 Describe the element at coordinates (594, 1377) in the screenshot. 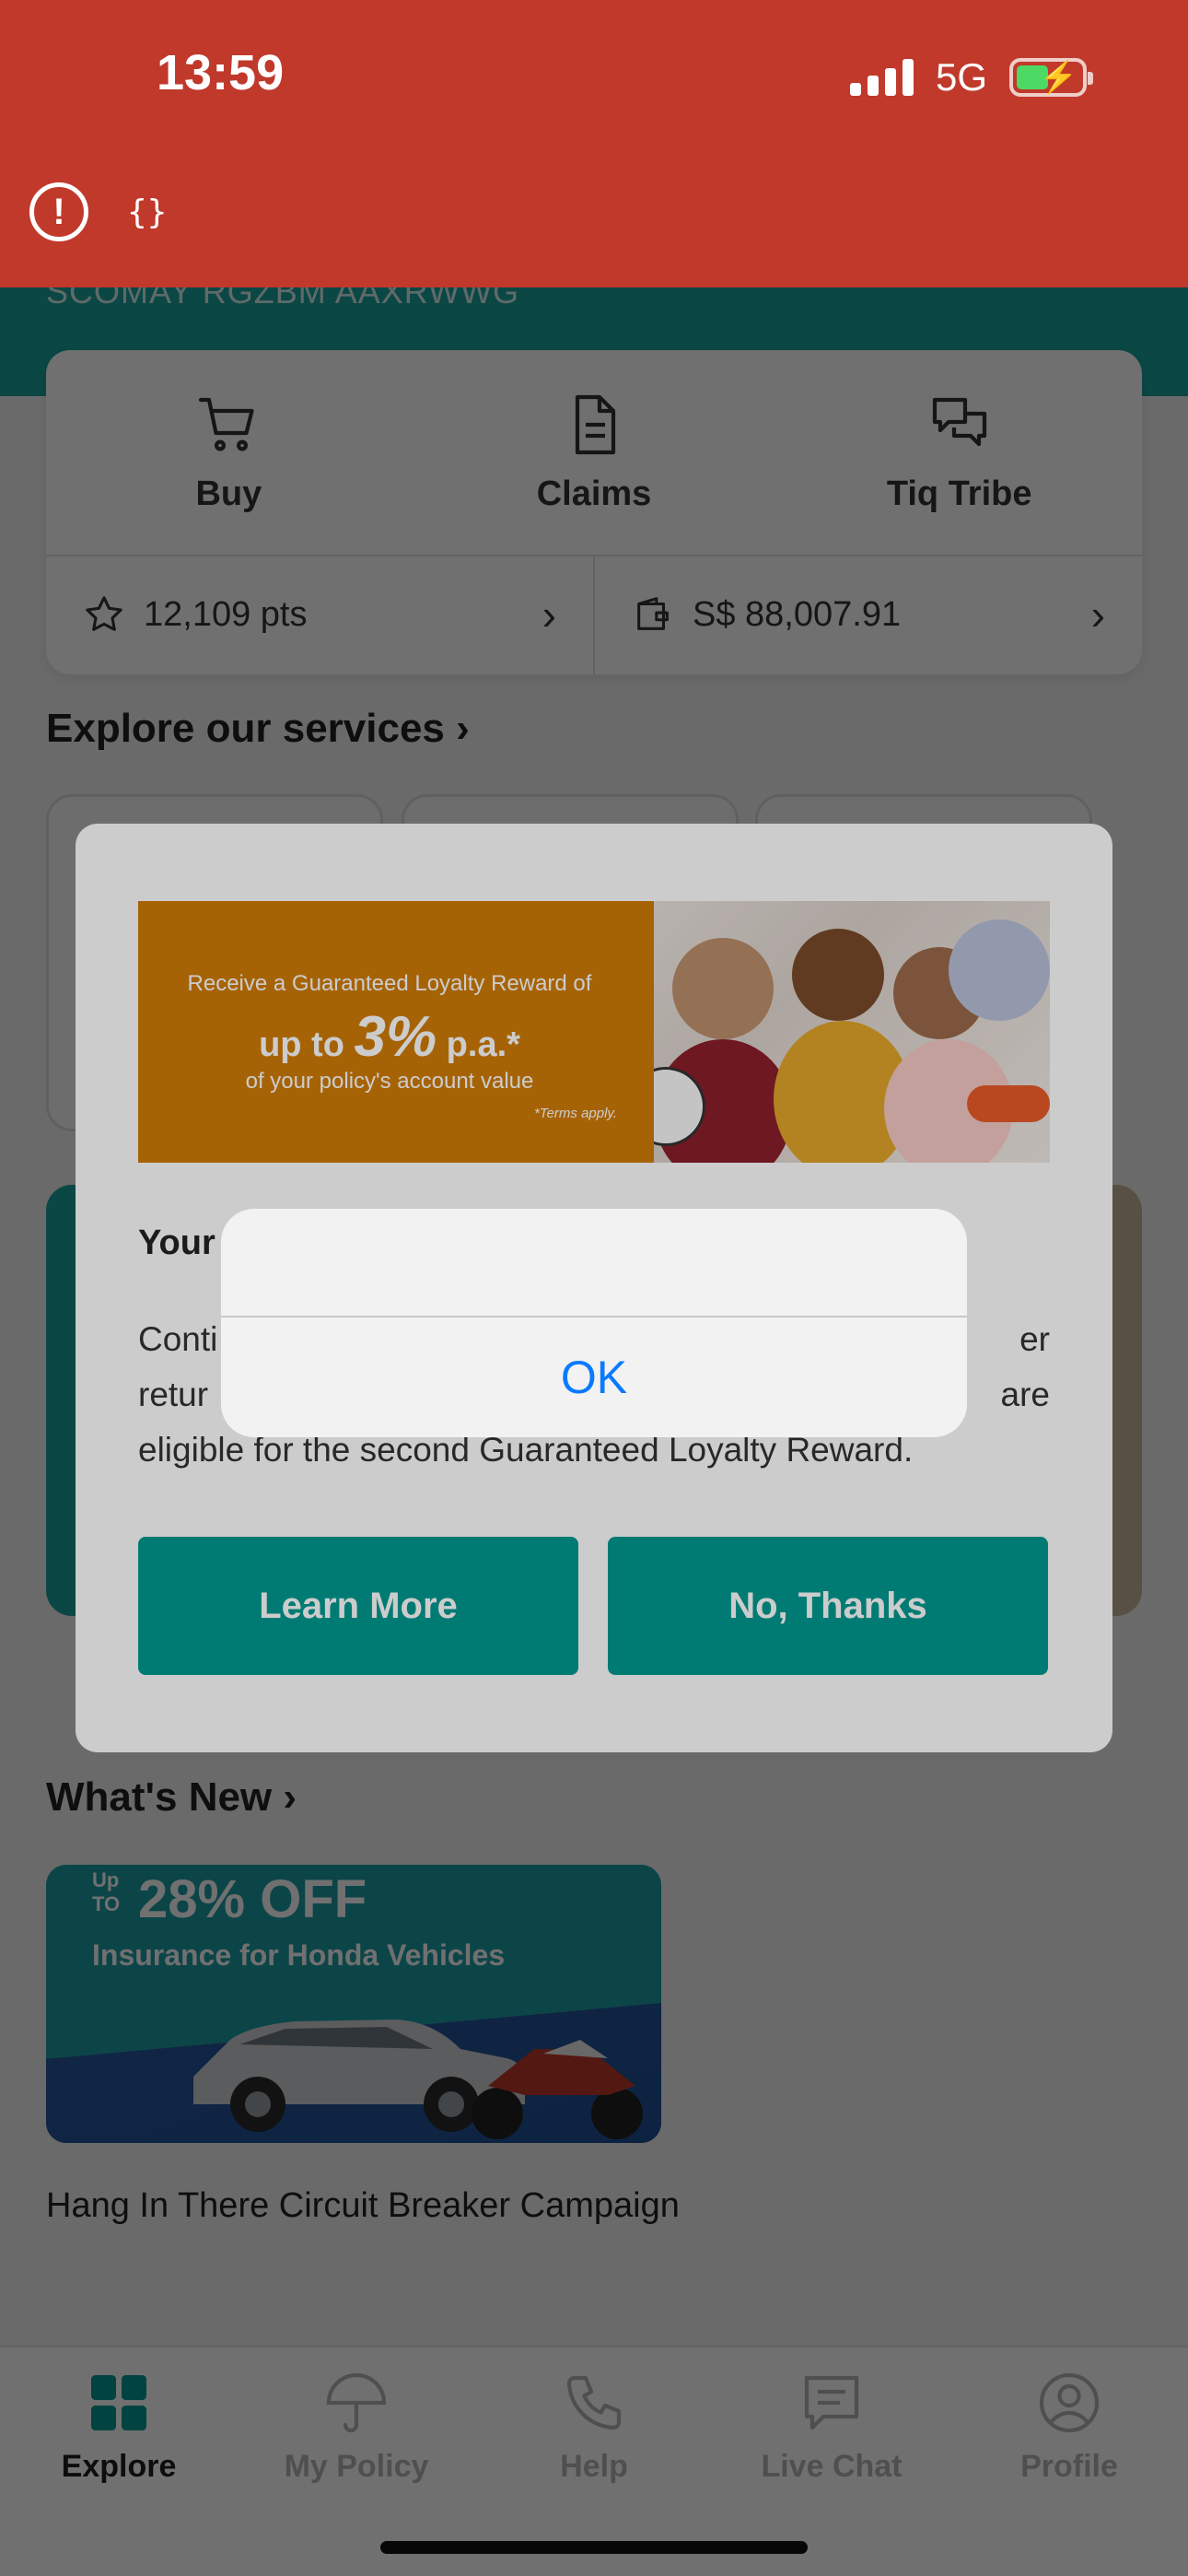

I see `alert-ok-button: OK` at that location.